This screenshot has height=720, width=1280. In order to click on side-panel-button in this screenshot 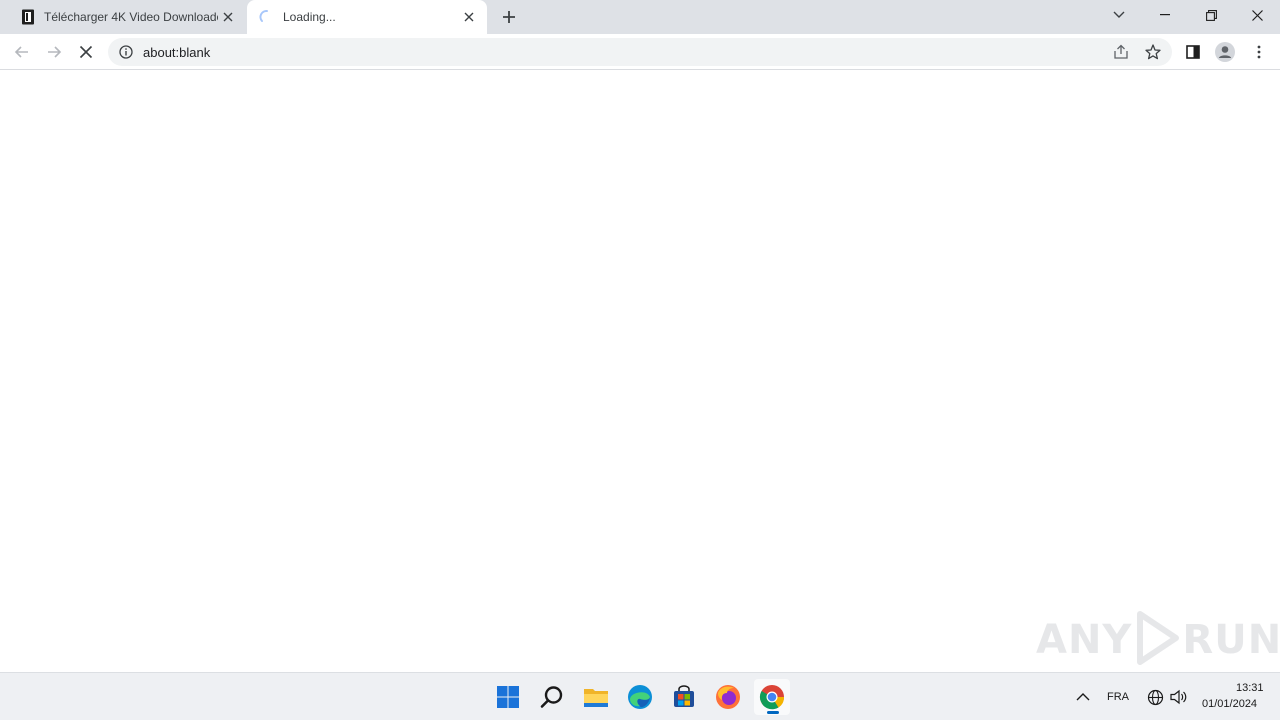, I will do `click(1193, 52)`.